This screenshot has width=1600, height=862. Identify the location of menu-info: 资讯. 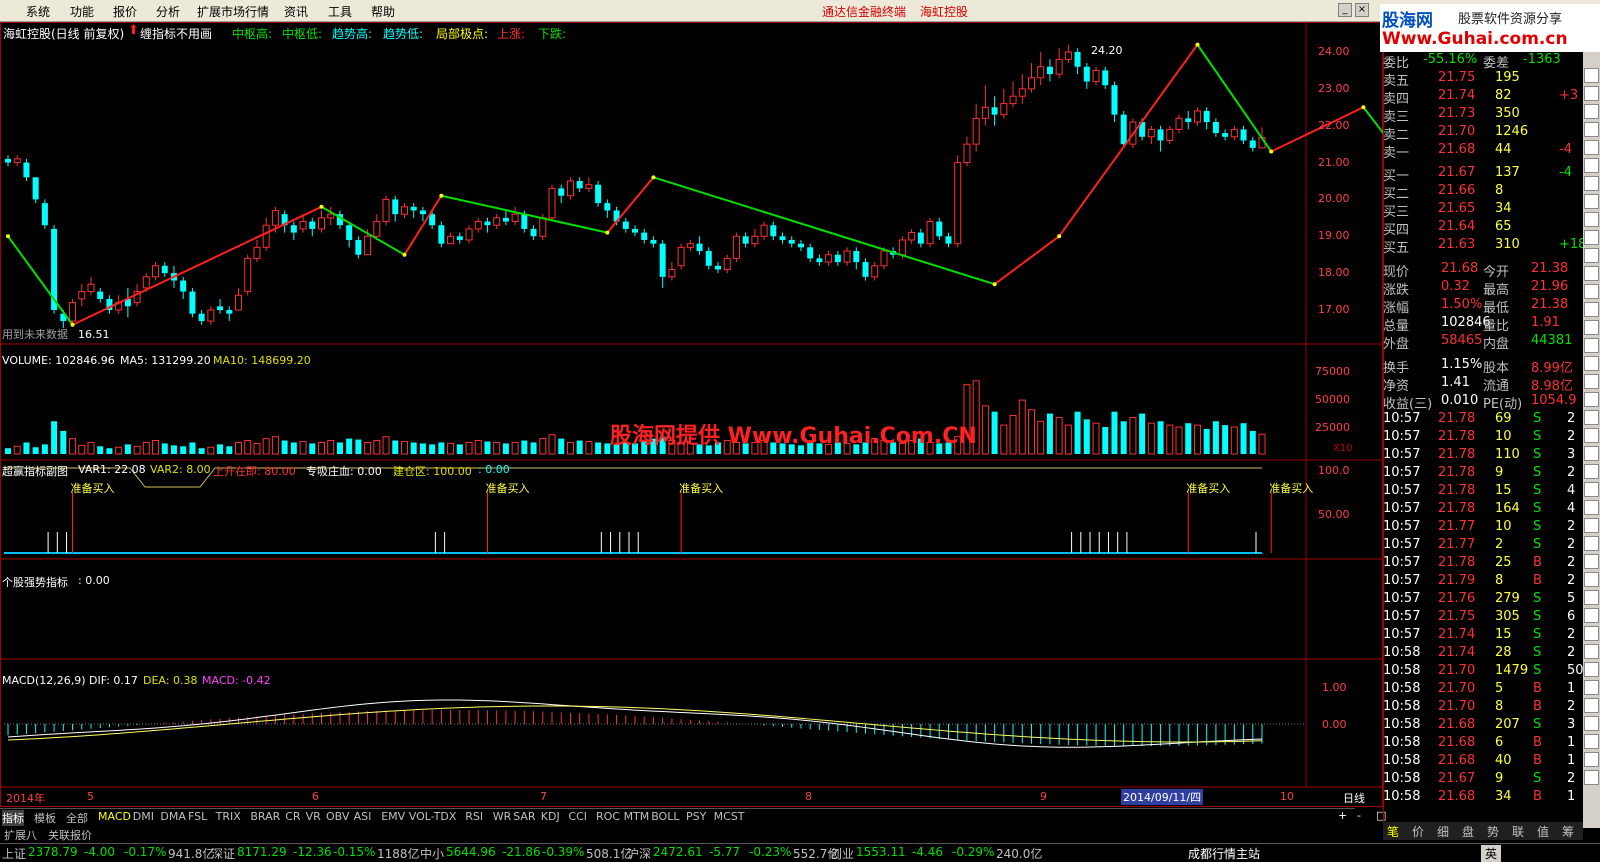
(296, 11).